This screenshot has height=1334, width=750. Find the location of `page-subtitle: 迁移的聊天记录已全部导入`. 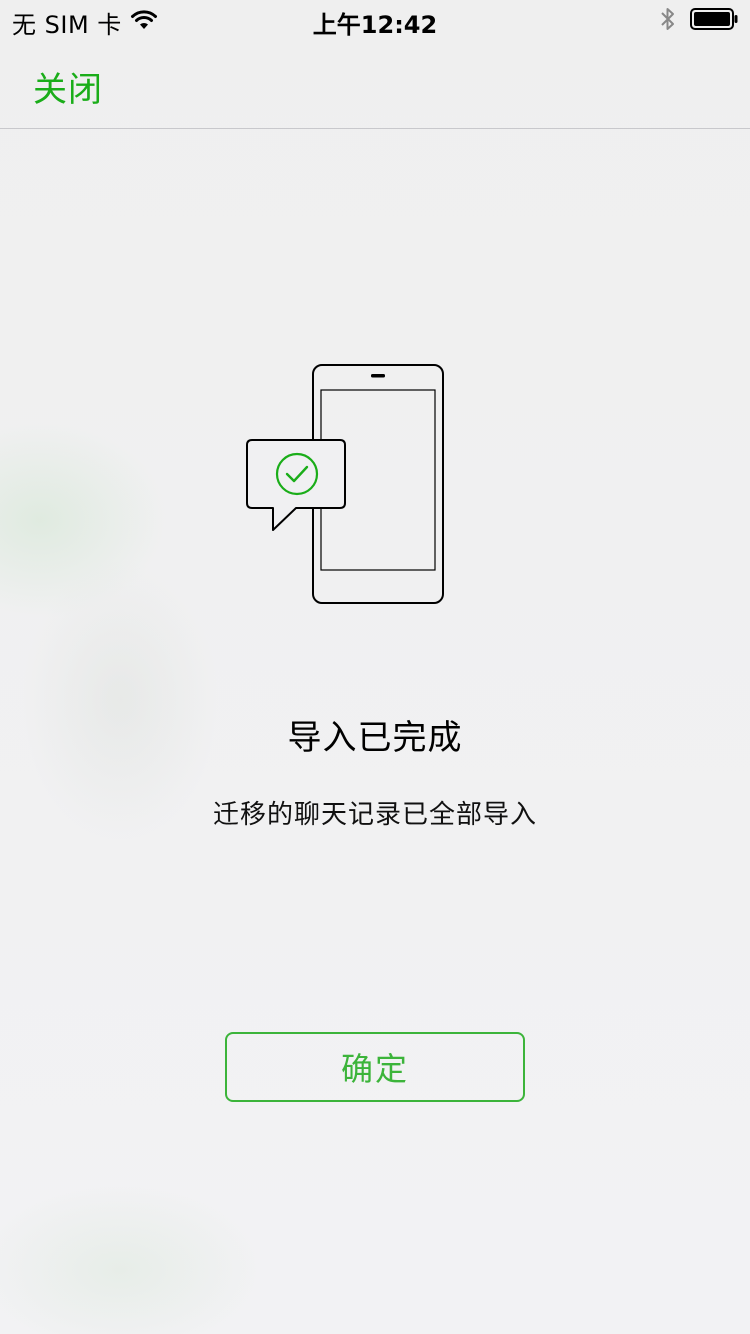

page-subtitle: 迁移的聊天记录已全部导入 is located at coordinates (374, 815).